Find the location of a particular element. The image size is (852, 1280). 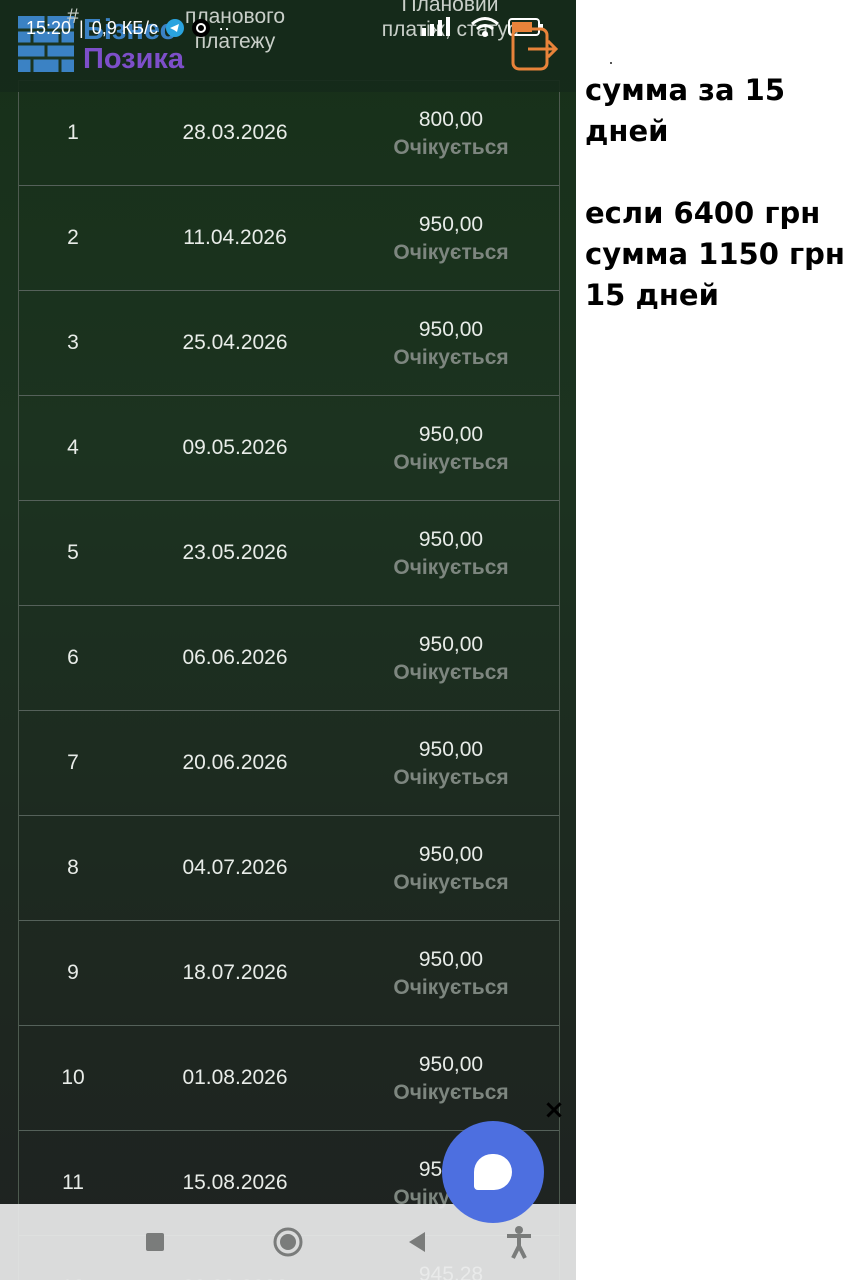

nav-back-icon is located at coordinates (417, 1242).